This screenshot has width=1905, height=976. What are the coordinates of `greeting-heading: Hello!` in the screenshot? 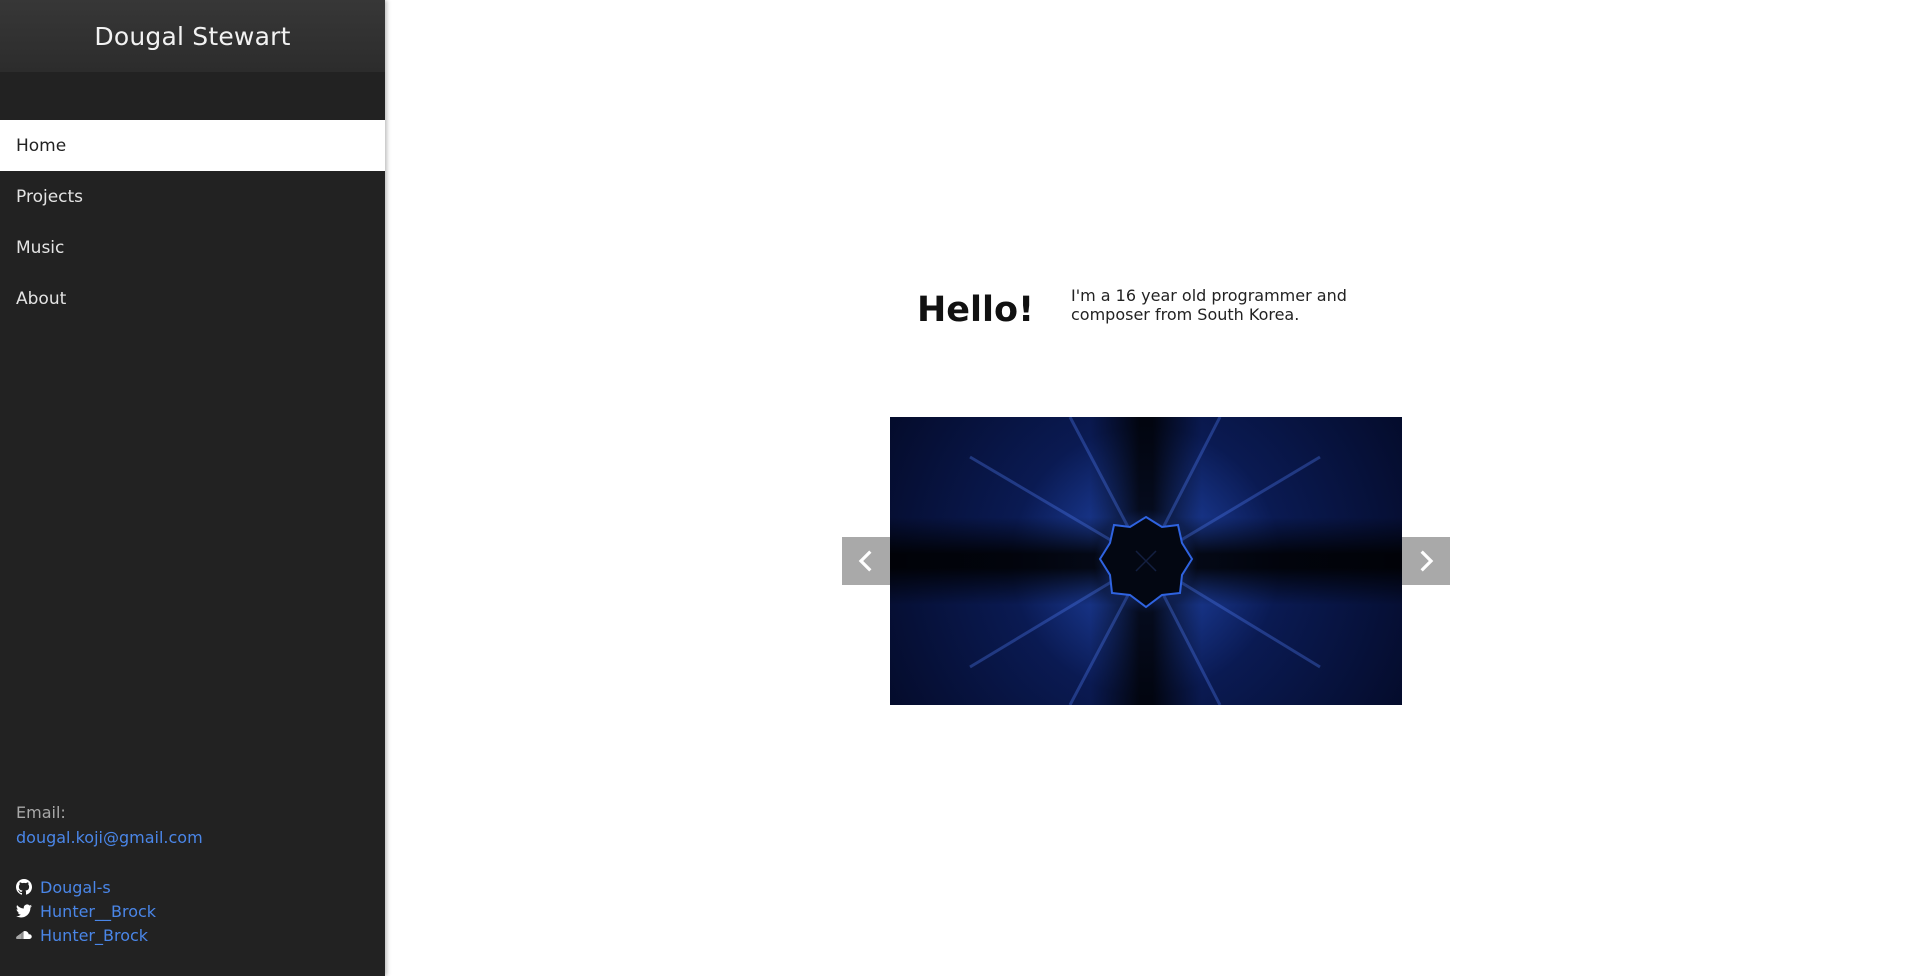 It's located at (976, 310).